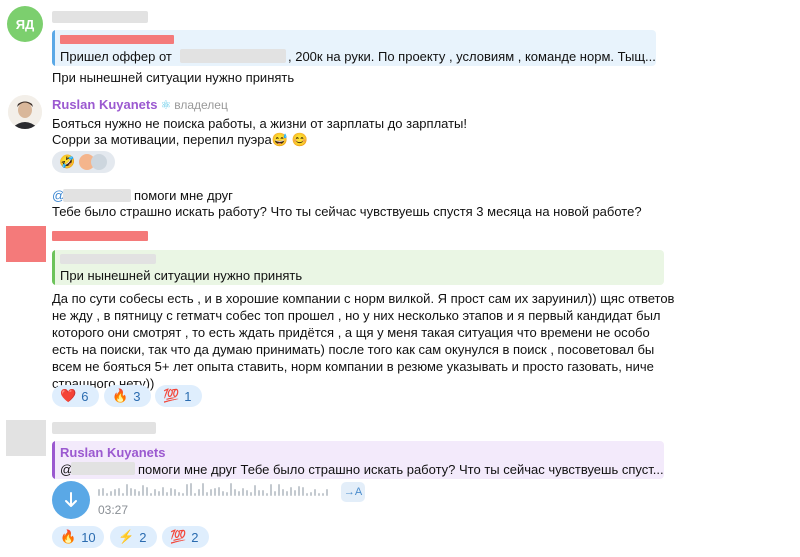  What do you see at coordinates (67, 161) in the screenshot?
I see `reaction-emoji: 🤣` at bounding box center [67, 161].